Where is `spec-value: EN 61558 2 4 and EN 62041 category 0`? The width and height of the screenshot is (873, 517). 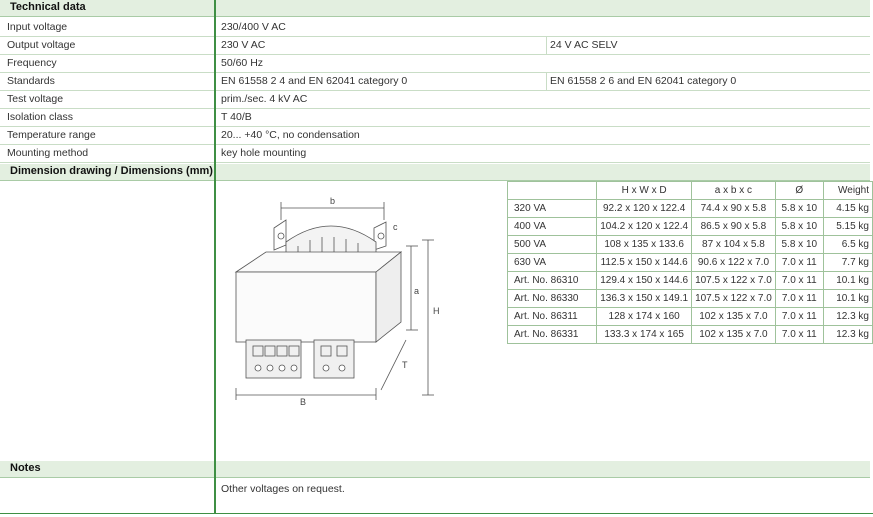
spec-value: EN 61558 2 4 and EN 62041 category 0 is located at coordinates (314, 81).